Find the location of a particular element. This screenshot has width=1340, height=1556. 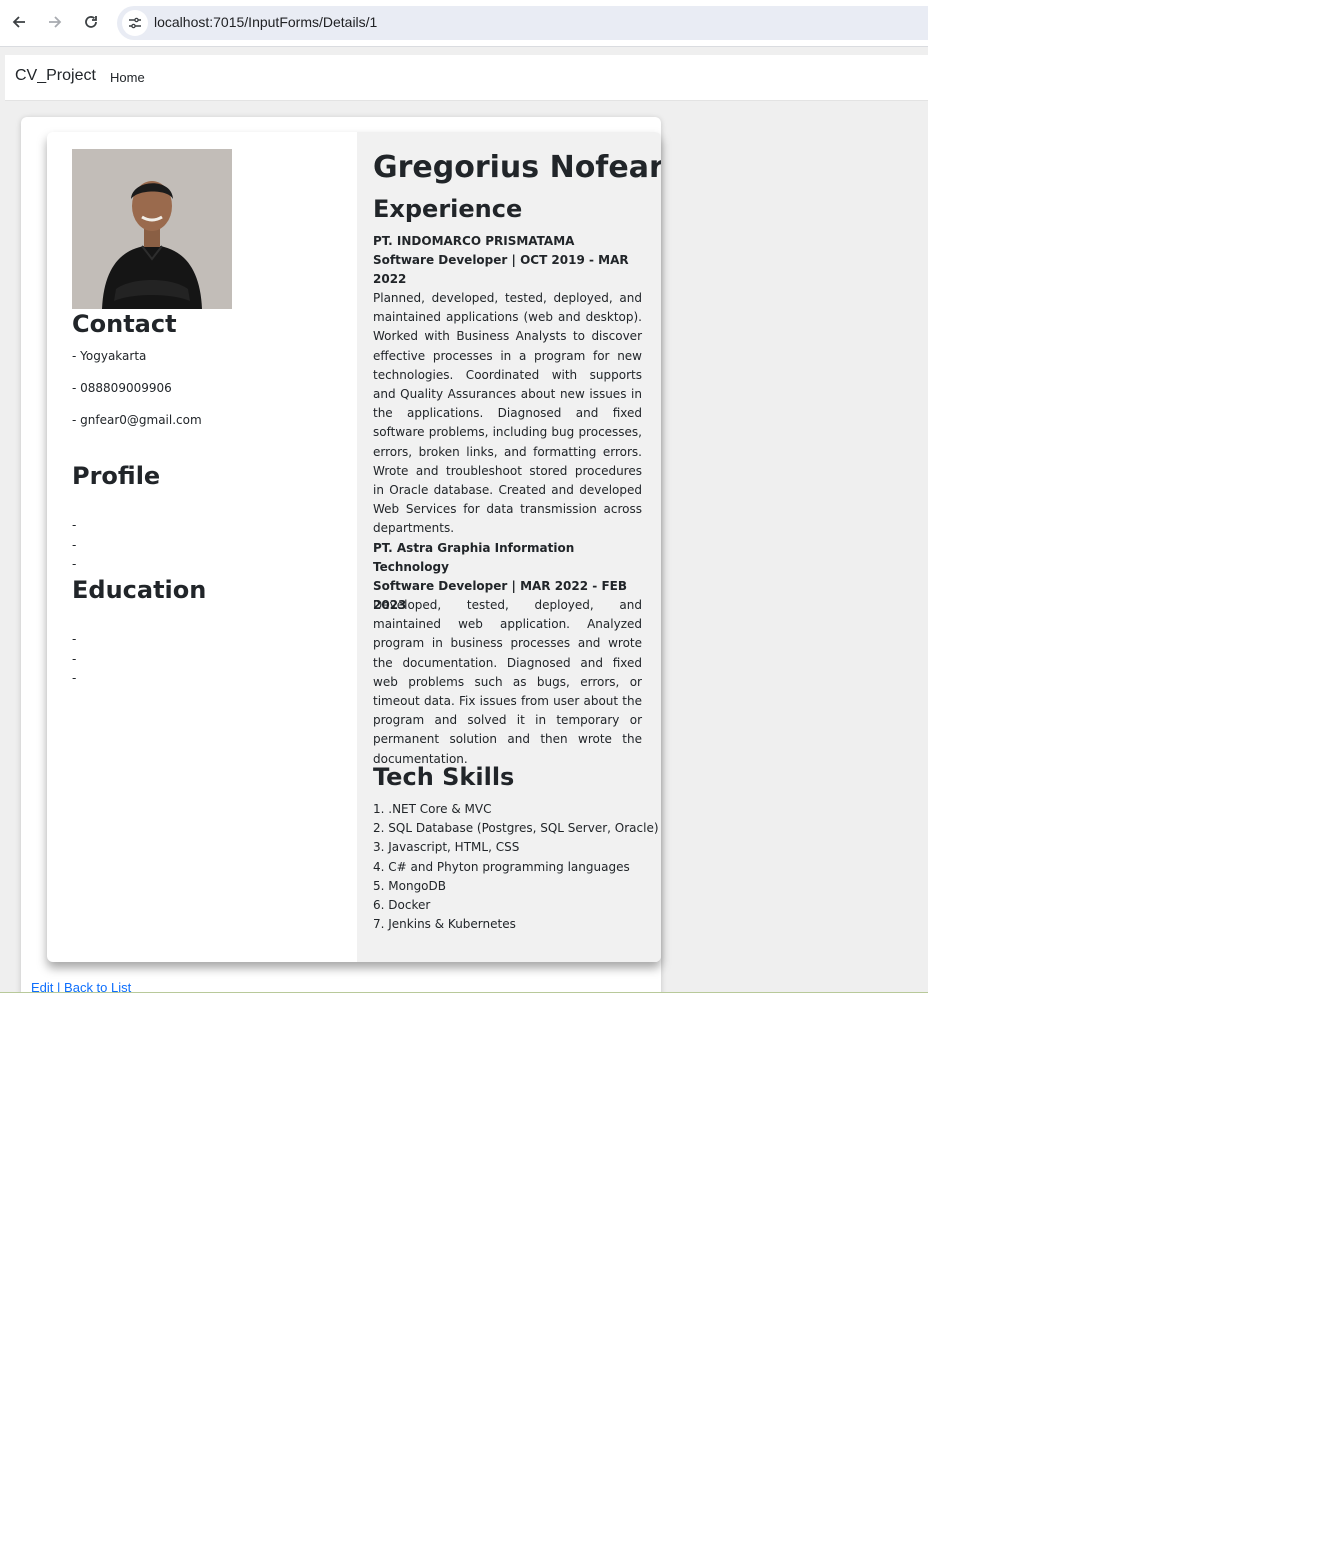

tech-skills-heading: Tech Skills is located at coordinates (444, 777).